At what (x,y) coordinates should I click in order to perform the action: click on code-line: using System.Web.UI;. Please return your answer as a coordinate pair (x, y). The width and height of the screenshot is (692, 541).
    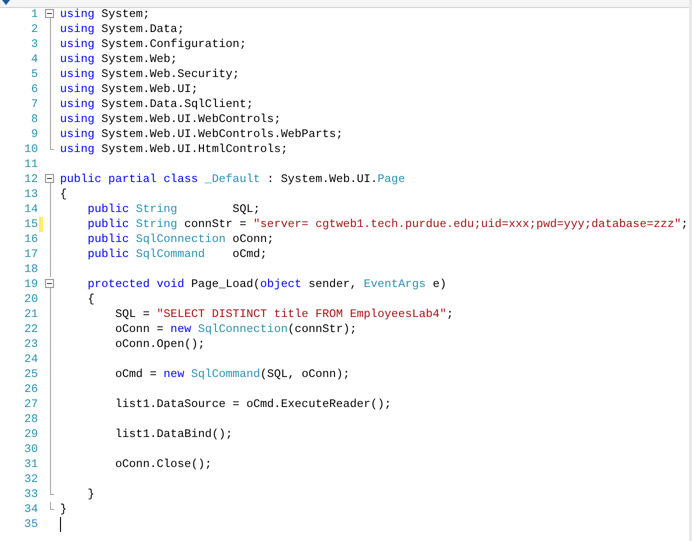
    Looking at the image, I should click on (128, 89).